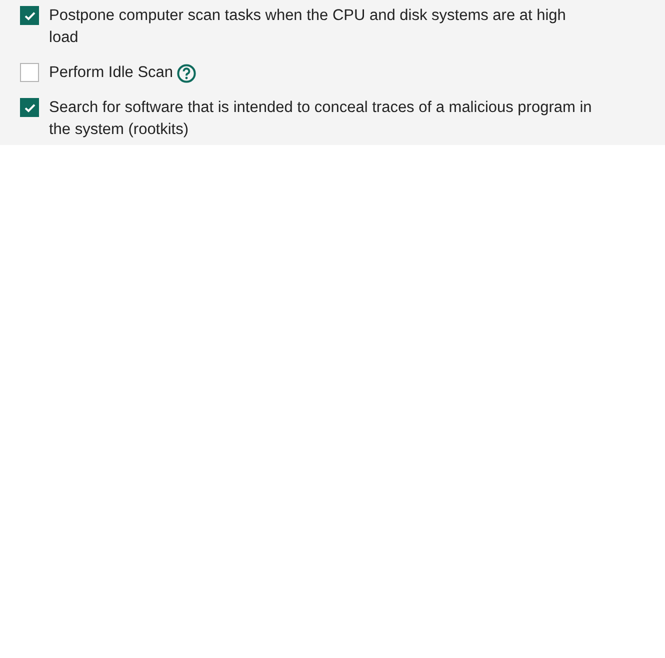 This screenshot has height=658, width=665. I want to click on help-icon, so click(186, 73).